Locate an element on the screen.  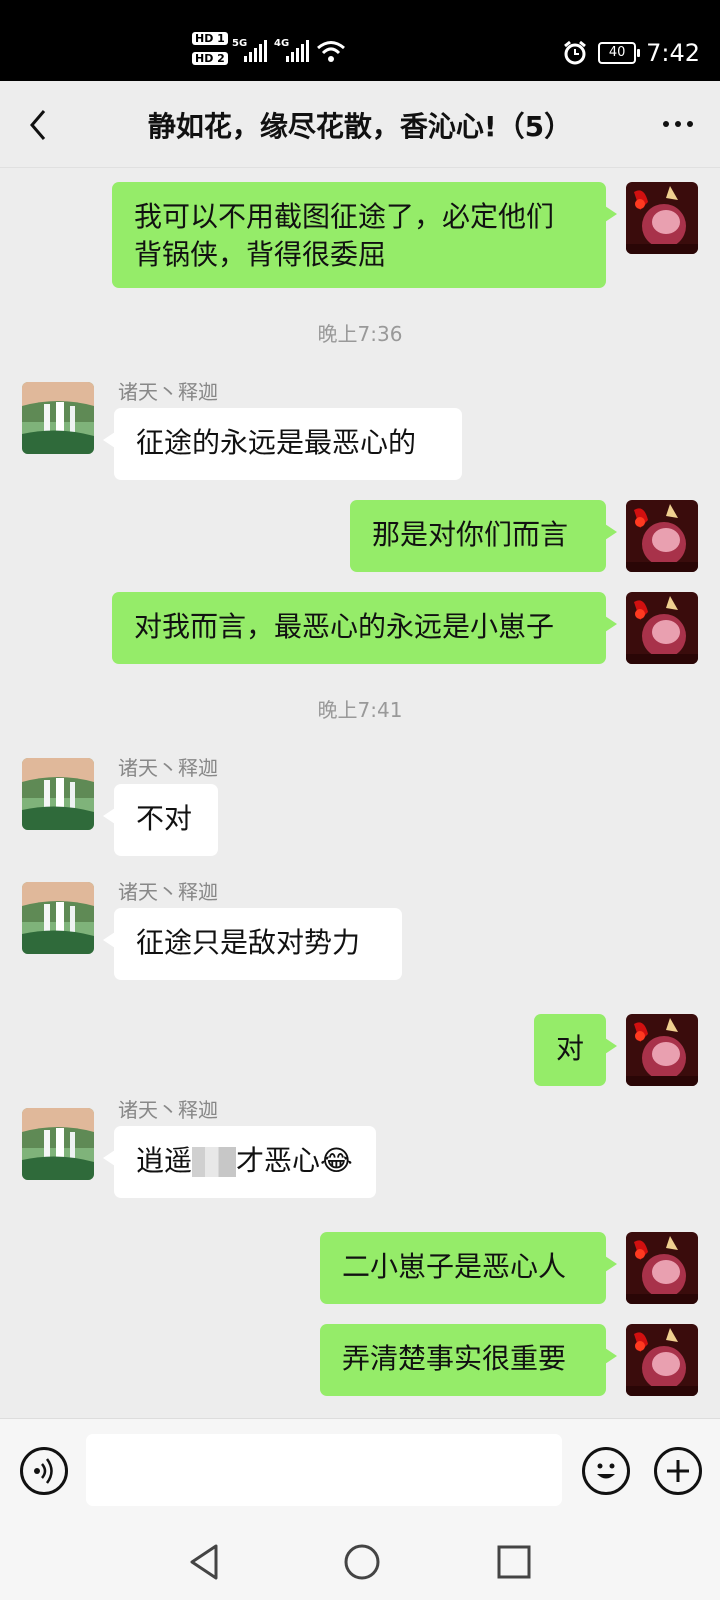
message-text: 对 is located at coordinates (570, 1048).